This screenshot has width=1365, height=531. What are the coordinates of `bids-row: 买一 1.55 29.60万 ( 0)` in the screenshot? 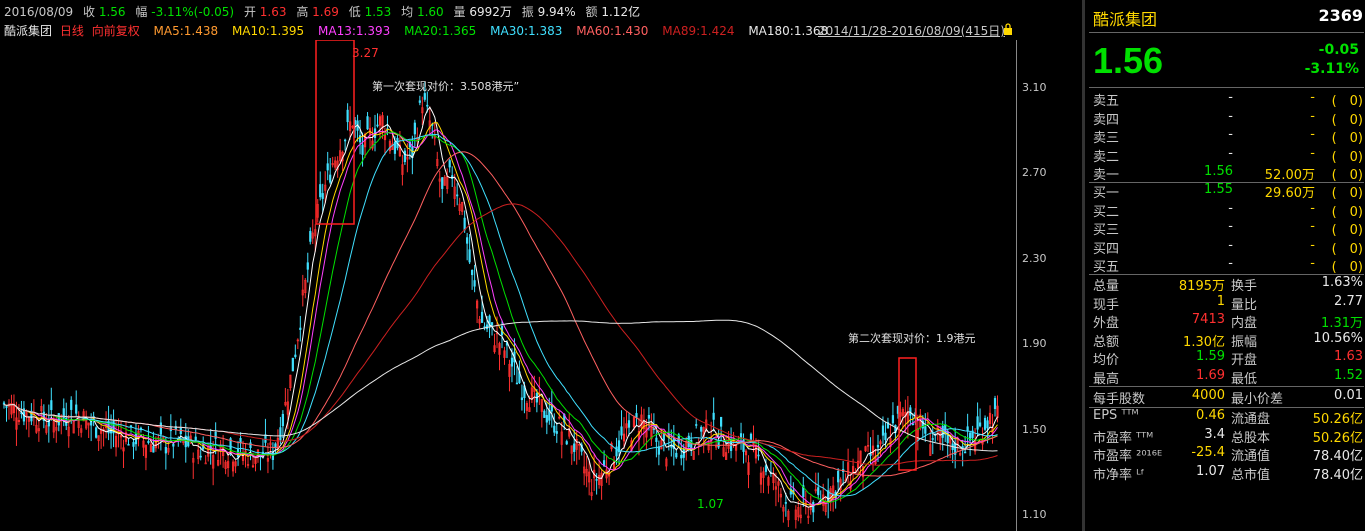 It's located at (1228, 191).